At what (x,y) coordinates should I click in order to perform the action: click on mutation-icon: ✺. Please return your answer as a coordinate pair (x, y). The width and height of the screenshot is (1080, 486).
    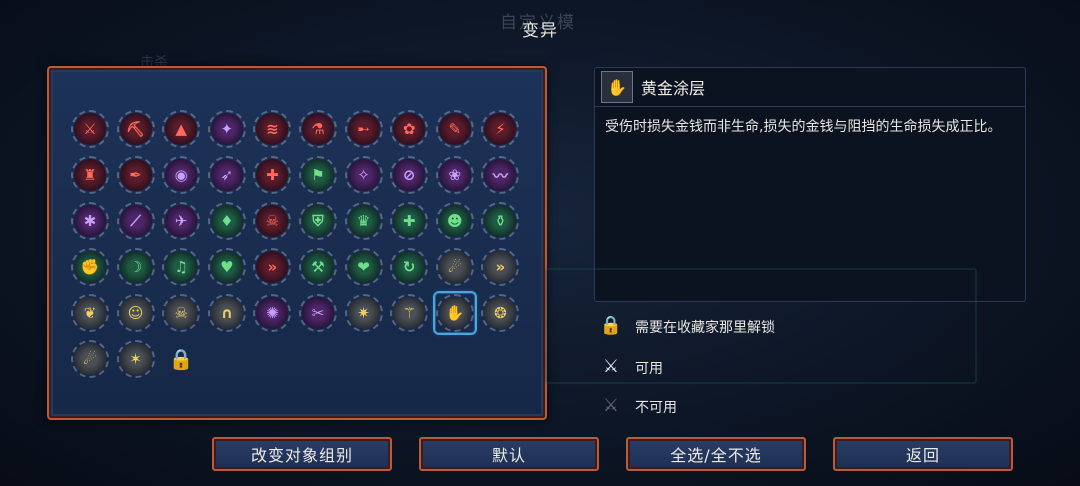
    Looking at the image, I should click on (272, 313).